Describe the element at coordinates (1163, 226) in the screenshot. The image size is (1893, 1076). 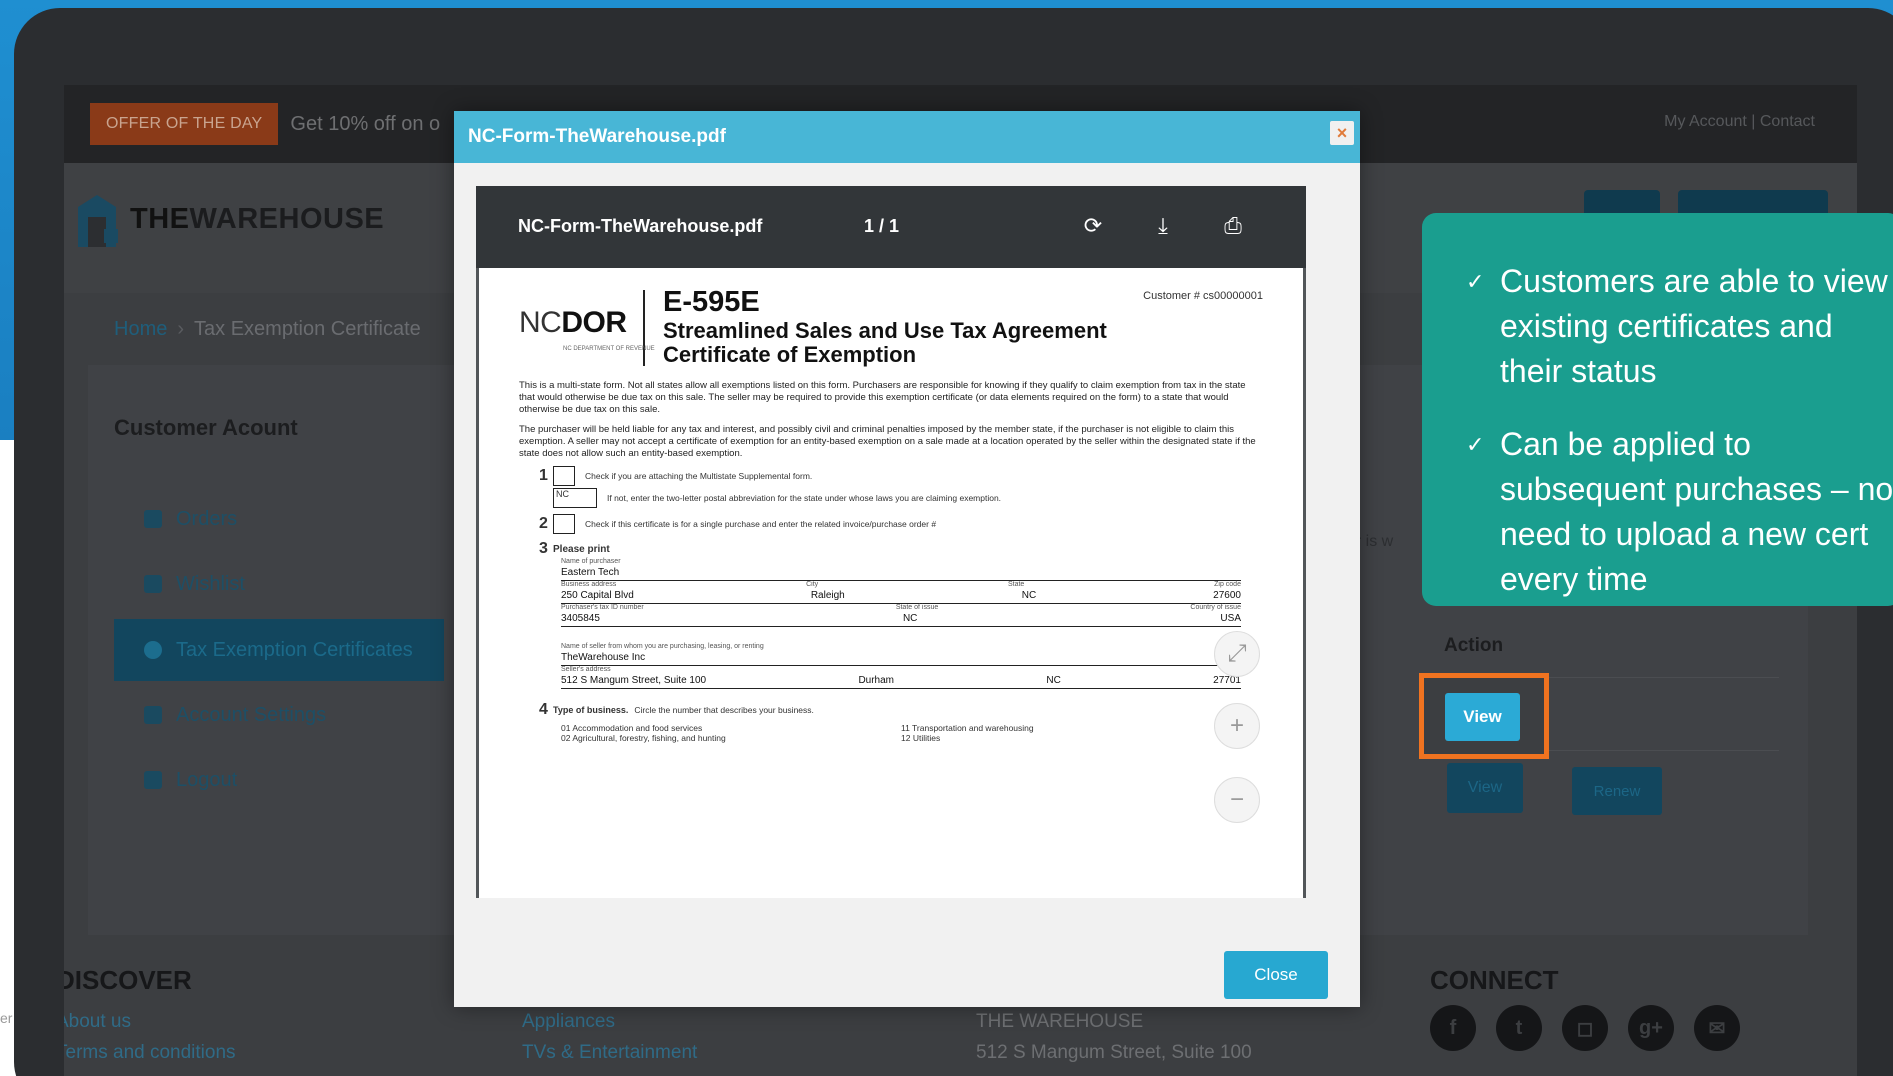
I see `download-icon: ⤓` at that location.